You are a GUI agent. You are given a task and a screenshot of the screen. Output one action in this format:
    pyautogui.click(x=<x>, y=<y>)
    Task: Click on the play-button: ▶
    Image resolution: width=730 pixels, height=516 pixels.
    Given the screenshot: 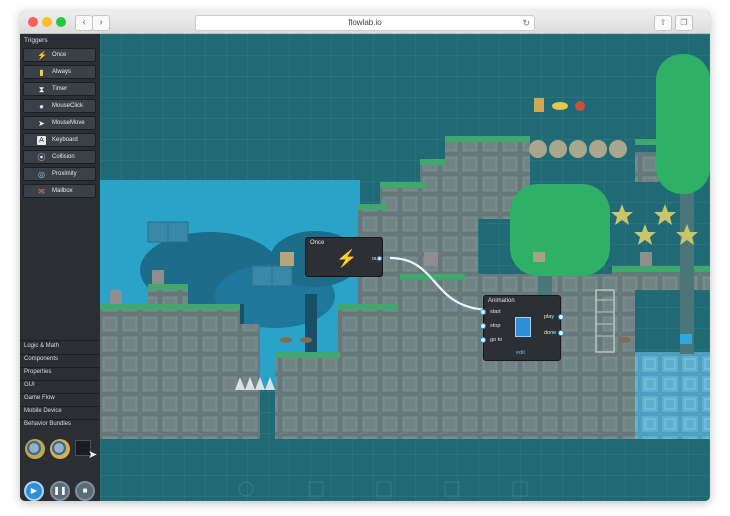 What is the action you would take?
    pyautogui.click(x=34, y=491)
    